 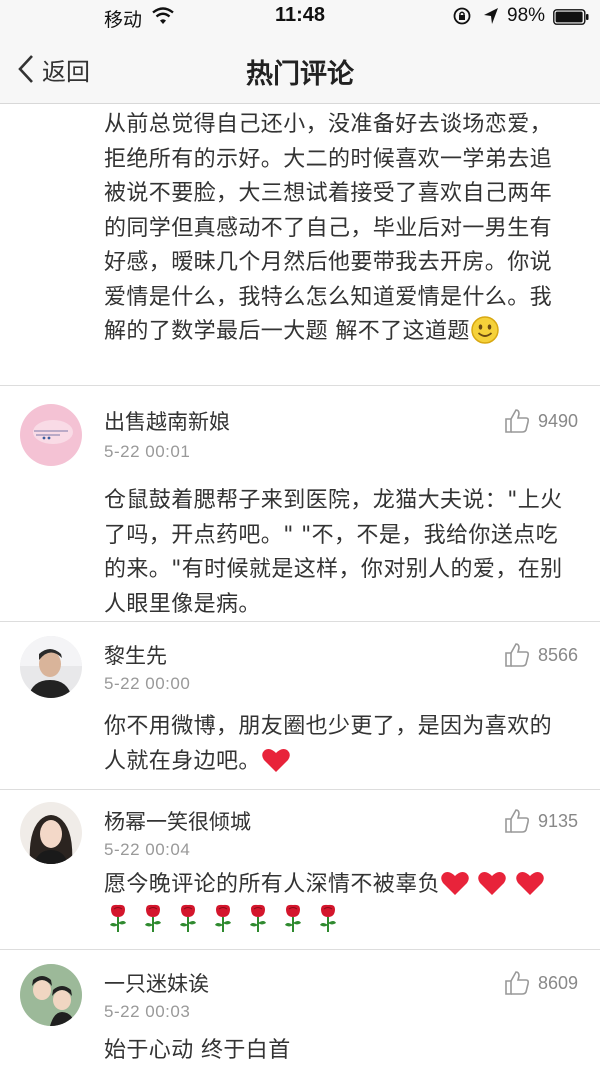 What do you see at coordinates (147, 683) in the screenshot?
I see `comment-time: 5-22 00:00` at bounding box center [147, 683].